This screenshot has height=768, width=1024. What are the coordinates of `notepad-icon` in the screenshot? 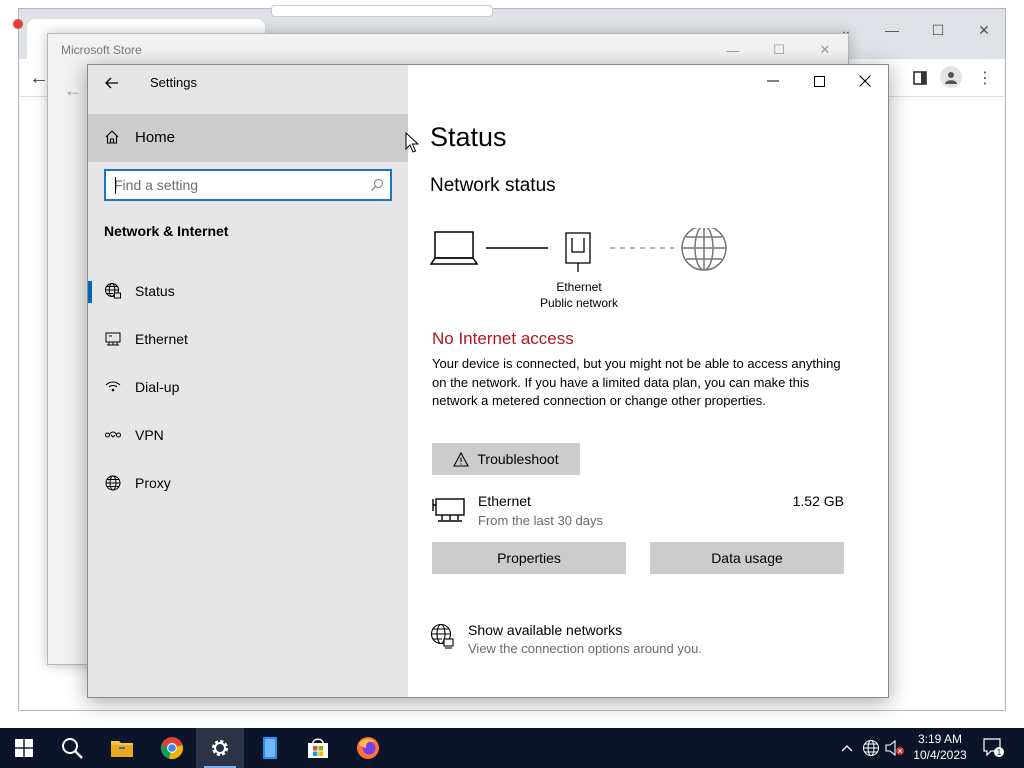 It's located at (270, 748).